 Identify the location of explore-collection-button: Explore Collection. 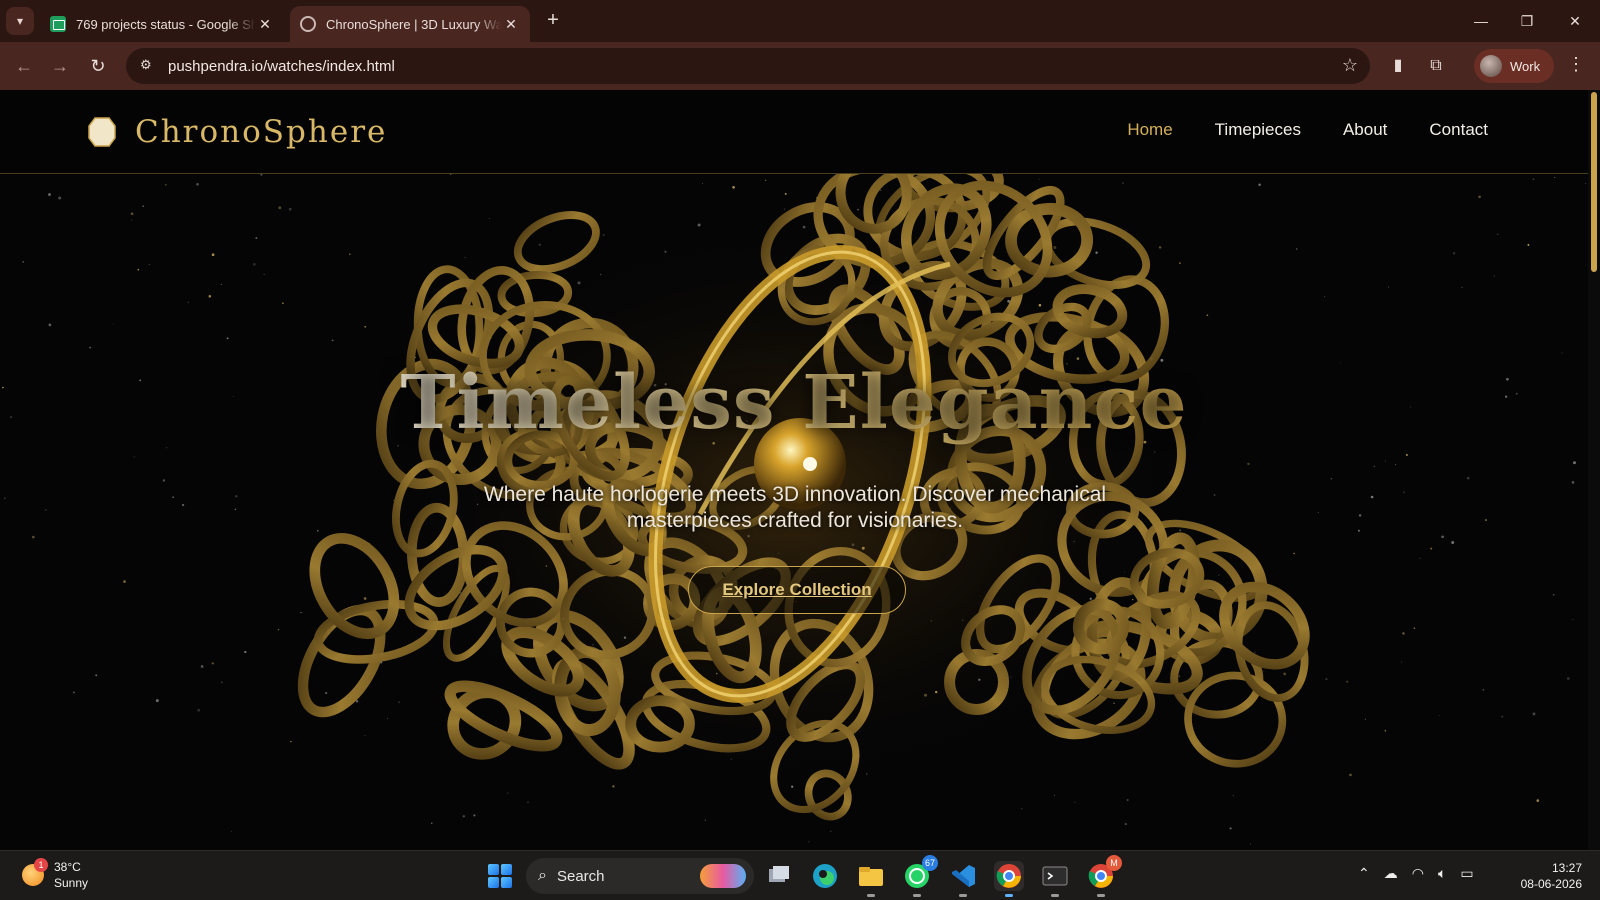
(797, 590).